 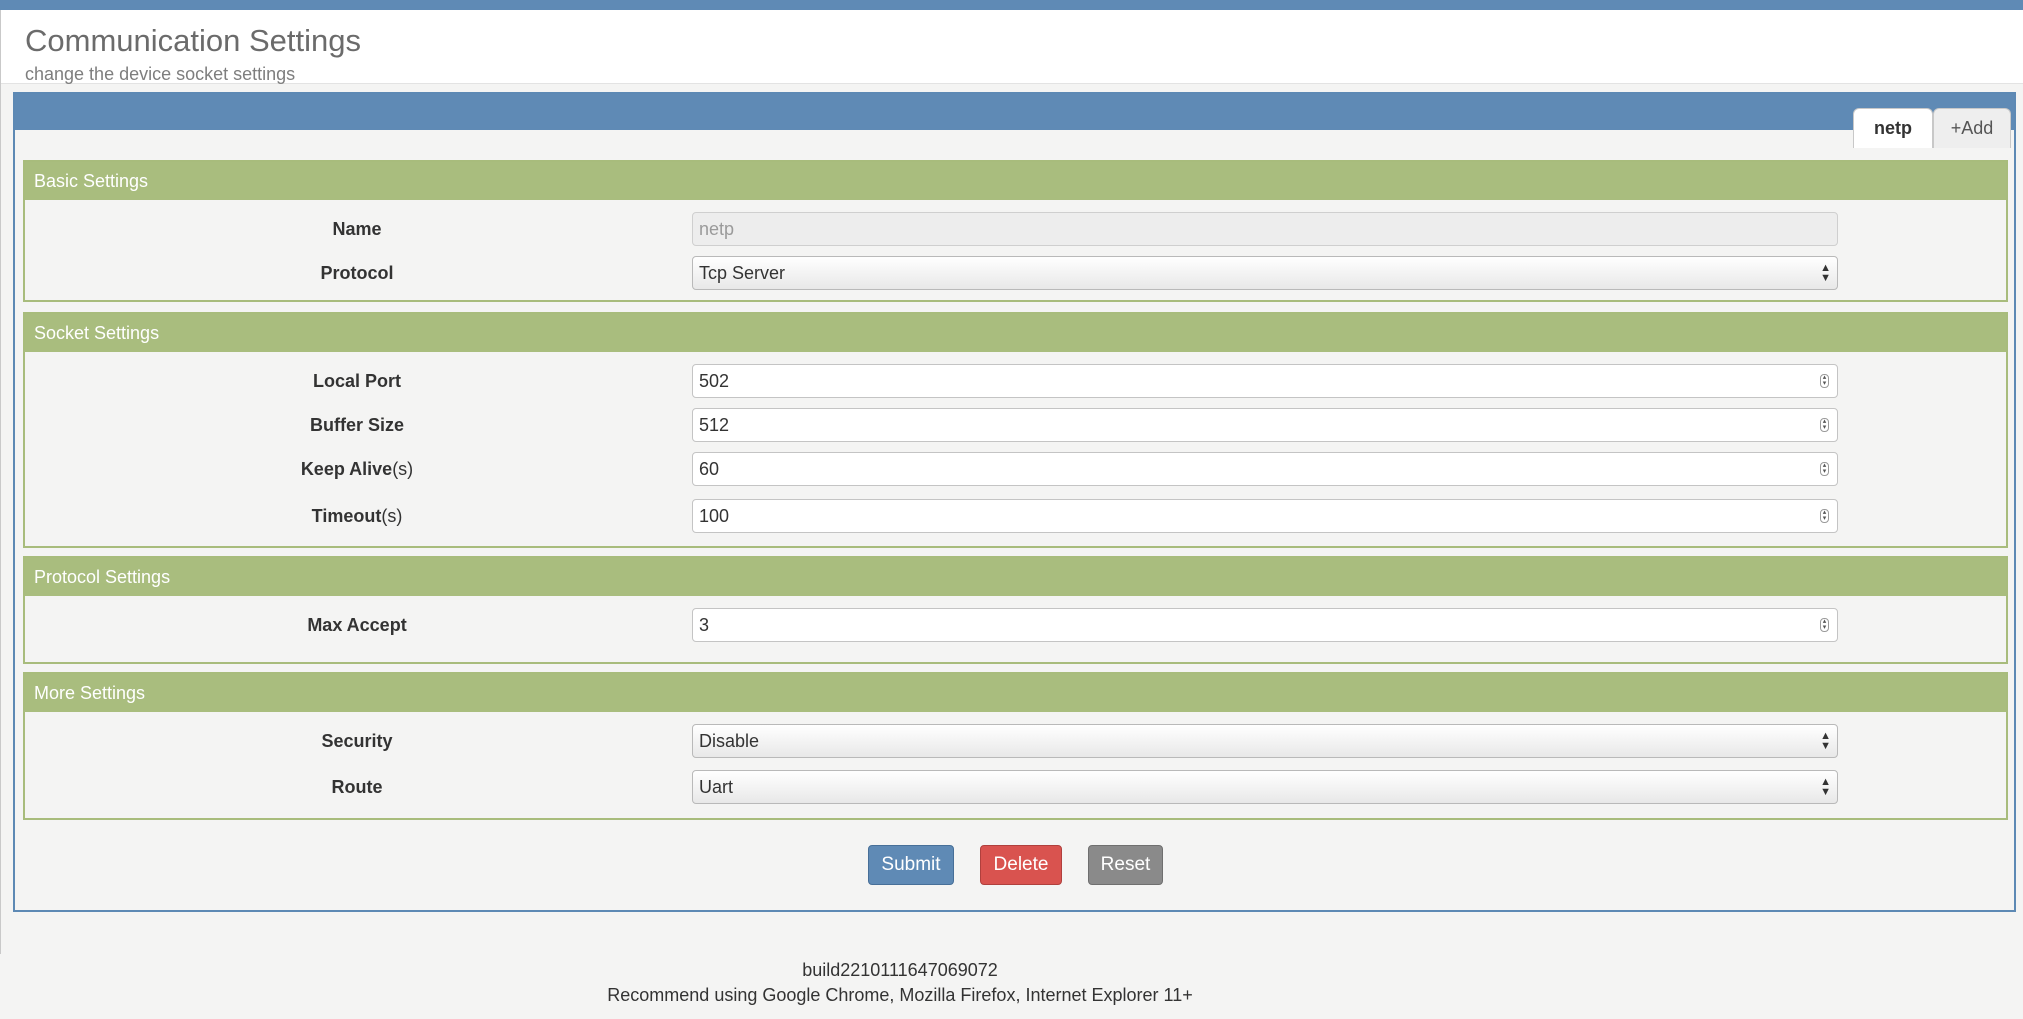 I want to click on route-label: Route, so click(x=357, y=787).